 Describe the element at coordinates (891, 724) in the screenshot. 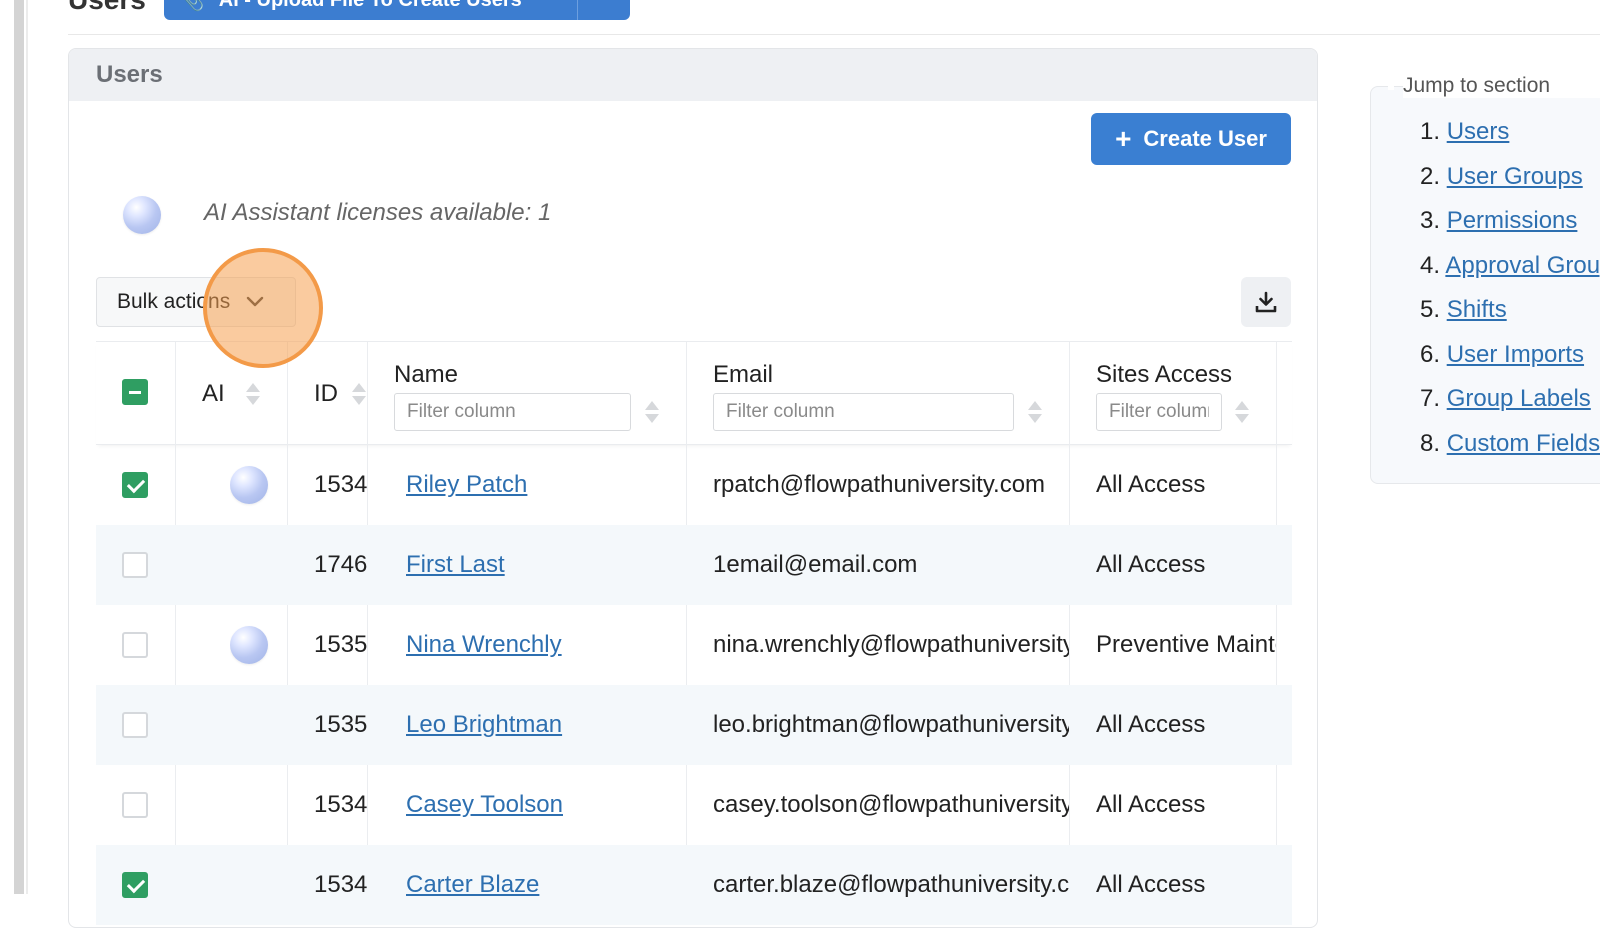

I see `email-cell: leo.brightman@flowpathuniversity.com` at that location.